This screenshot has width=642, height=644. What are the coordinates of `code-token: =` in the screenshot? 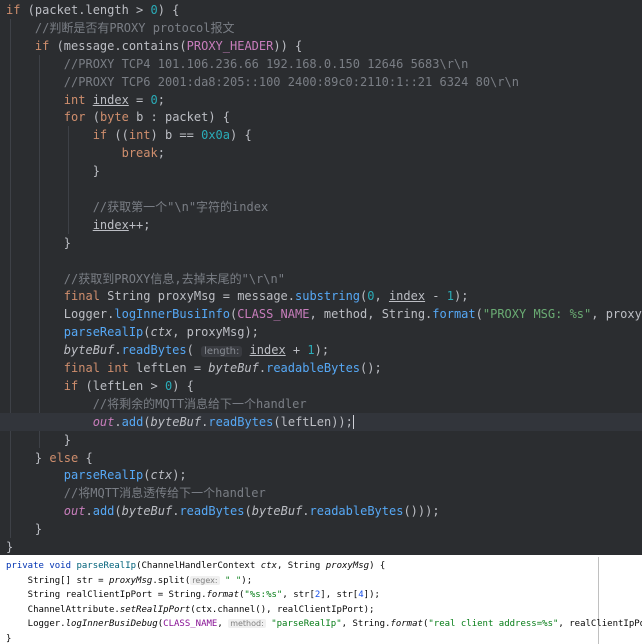 It's located at (139, 99).